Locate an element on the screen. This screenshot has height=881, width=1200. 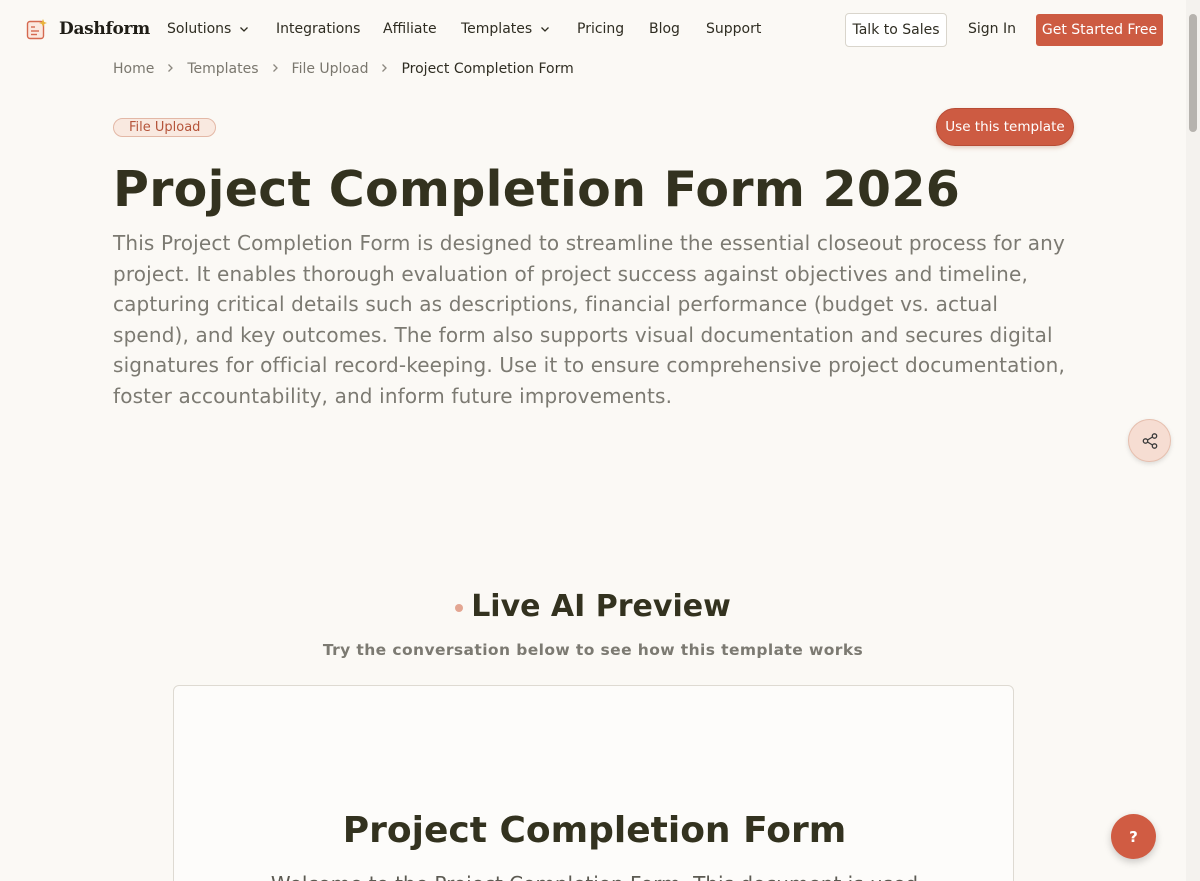
help-button: ? is located at coordinates (1133, 836).